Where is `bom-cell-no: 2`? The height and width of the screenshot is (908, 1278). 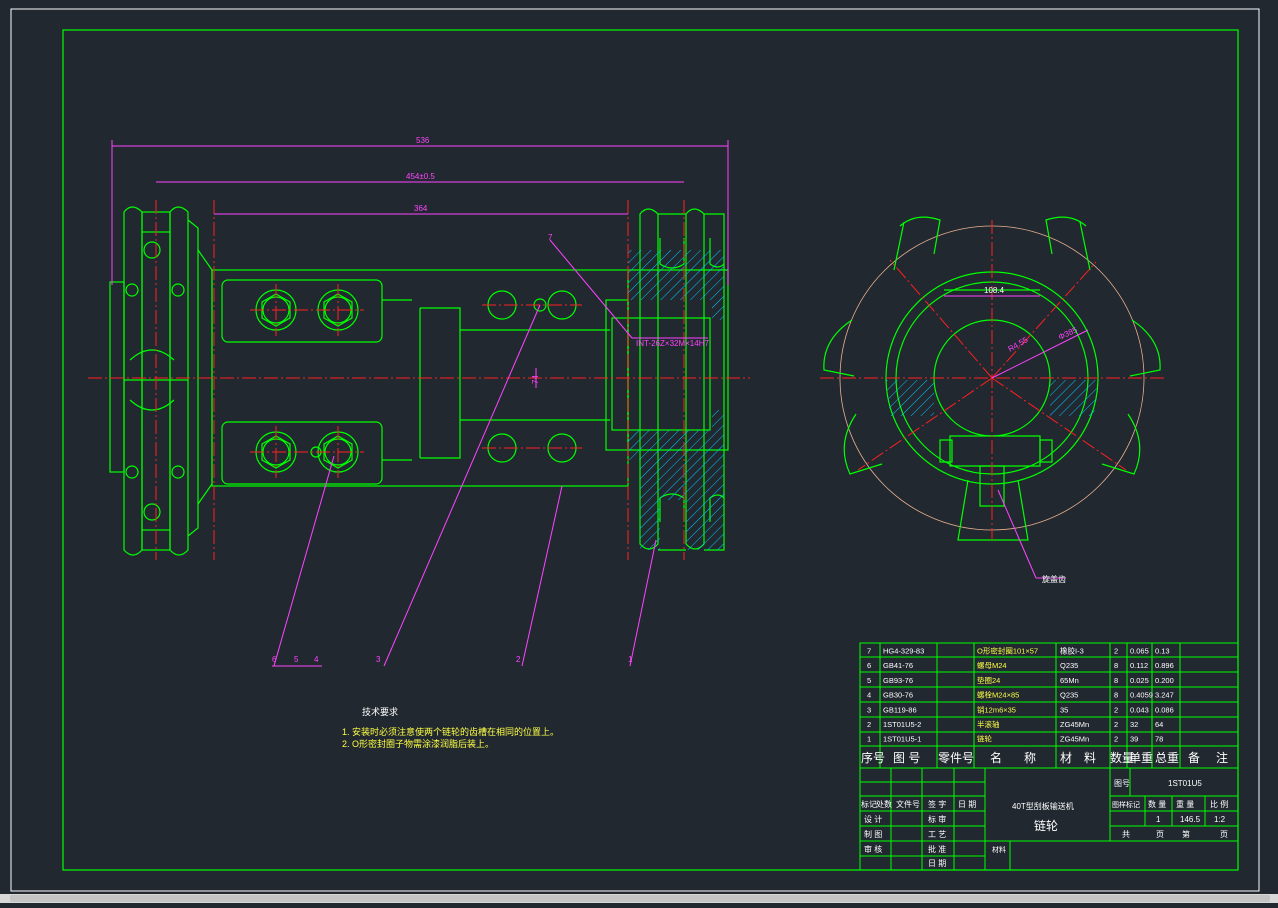 bom-cell-no: 2 is located at coordinates (869, 724).